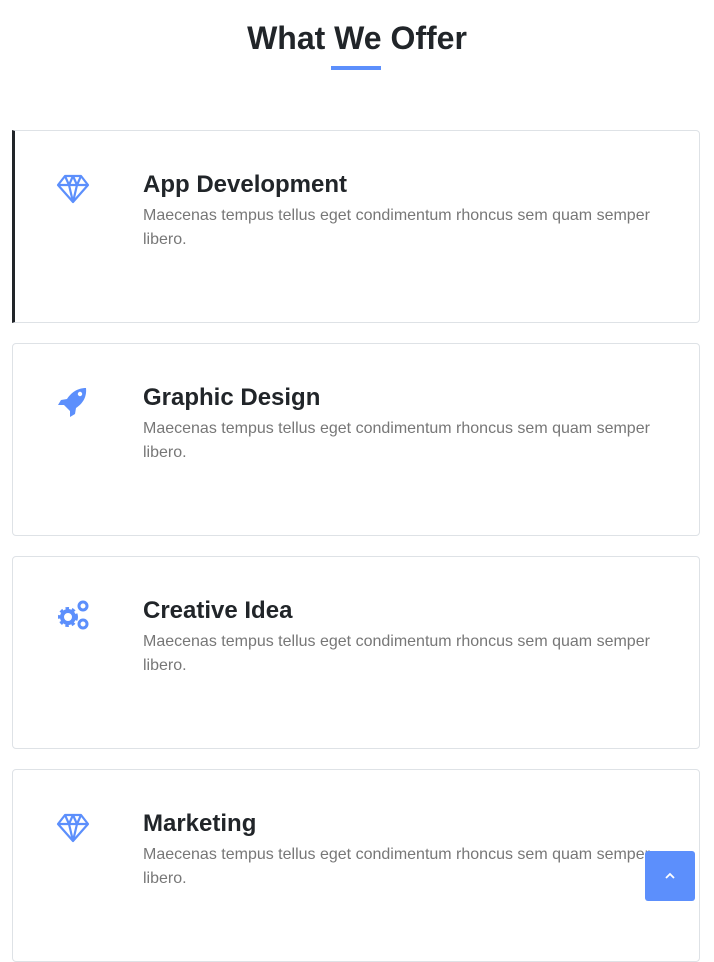 The width and height of the screenshot is (714, 962). Describe the element at coordinates (200, 823) in the screenshot. I see `service-title: Marketing` at that location.